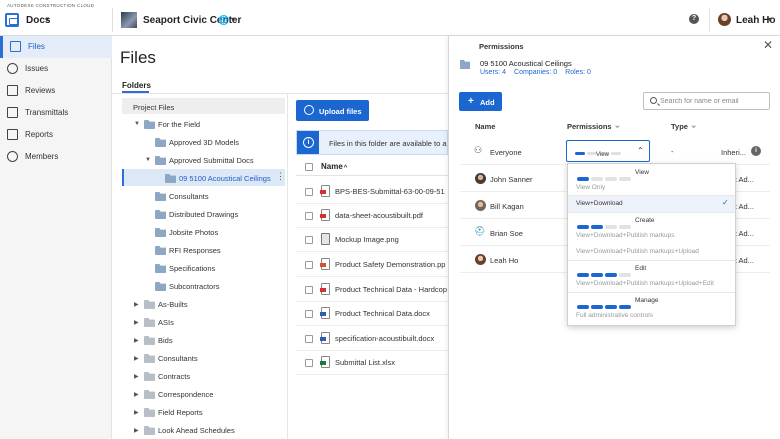 The height and width of the screenshot is (439, 780). I want to click on project-thumbnail, so click(129, 20).